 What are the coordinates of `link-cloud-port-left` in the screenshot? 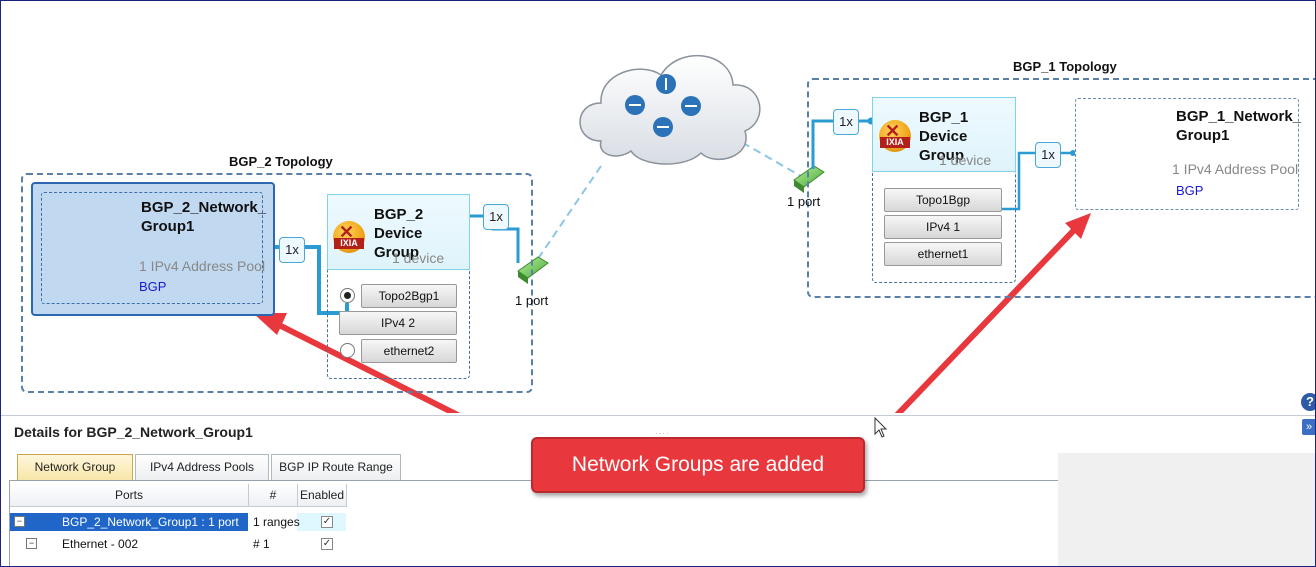 It's located at (566, 217).